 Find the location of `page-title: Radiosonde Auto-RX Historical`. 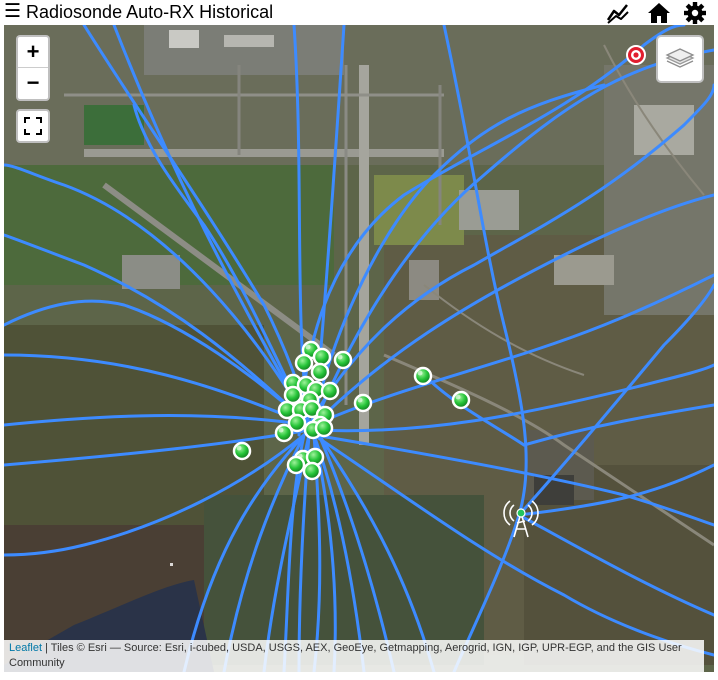

page-title: Radiosonde Auto-RX Historical is located at coordinates (150, 12).